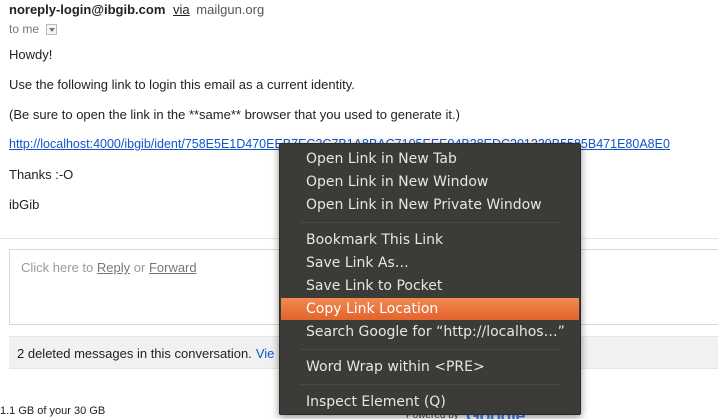 The image size is (718, 419). What do you see at coordinates (435, 332) in the screenshot?
I see `menu-item-label: Search Google for “http://localhos…”` at bounding box center [435, 332].